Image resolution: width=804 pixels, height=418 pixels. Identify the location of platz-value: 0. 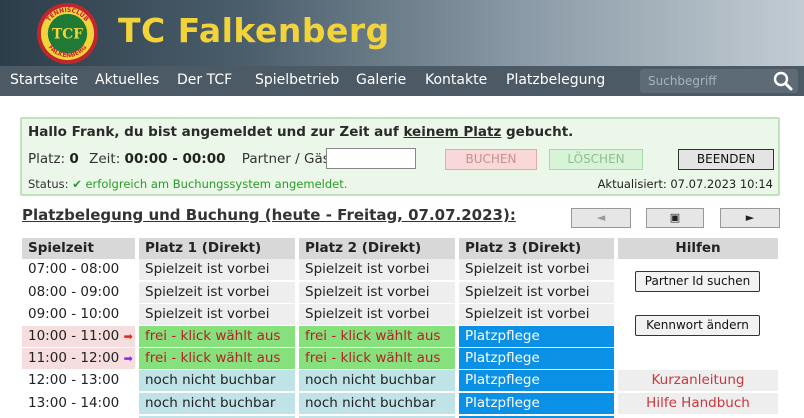
(74, 159).